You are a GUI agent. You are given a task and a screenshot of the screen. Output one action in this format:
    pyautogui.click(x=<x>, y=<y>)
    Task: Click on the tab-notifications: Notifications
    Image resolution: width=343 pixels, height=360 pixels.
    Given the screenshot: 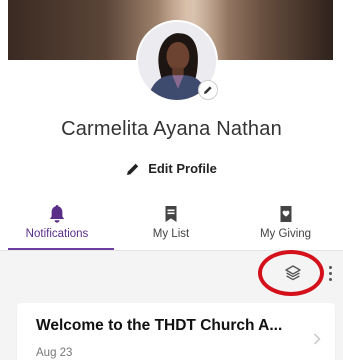 What is the action you would take?
    pyautogui.click(x=57, y=225)
    